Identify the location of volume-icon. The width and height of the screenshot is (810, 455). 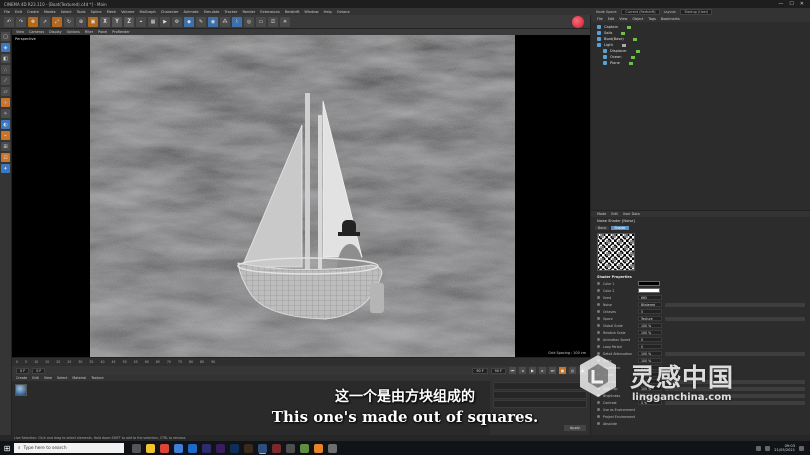
(768, 448).